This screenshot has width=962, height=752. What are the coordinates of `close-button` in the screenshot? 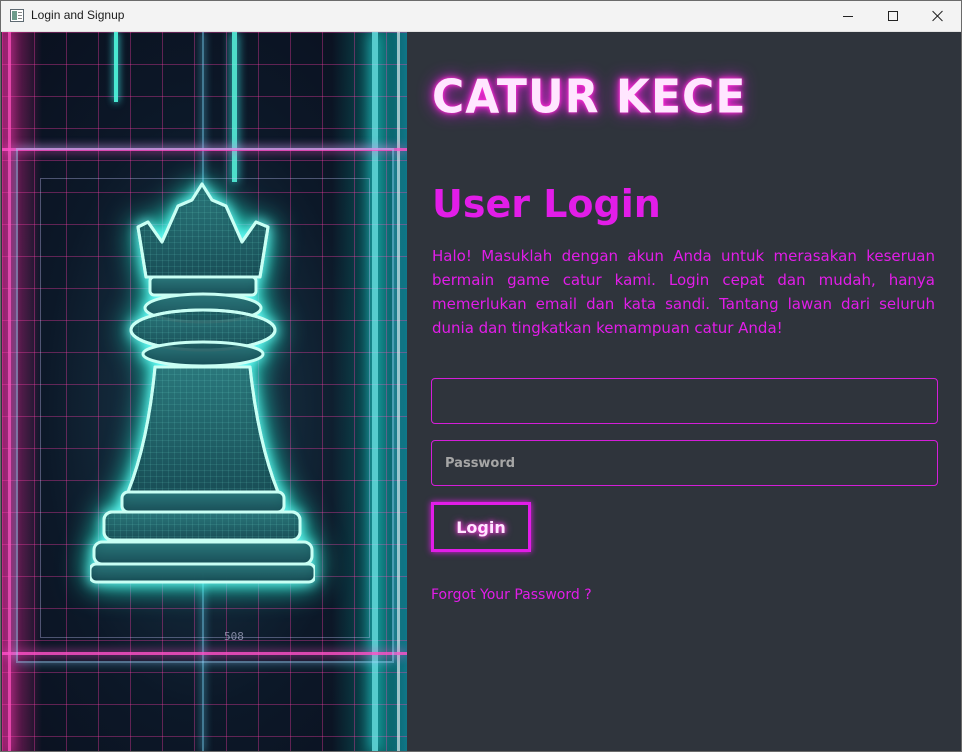 It's located at (938, 16).